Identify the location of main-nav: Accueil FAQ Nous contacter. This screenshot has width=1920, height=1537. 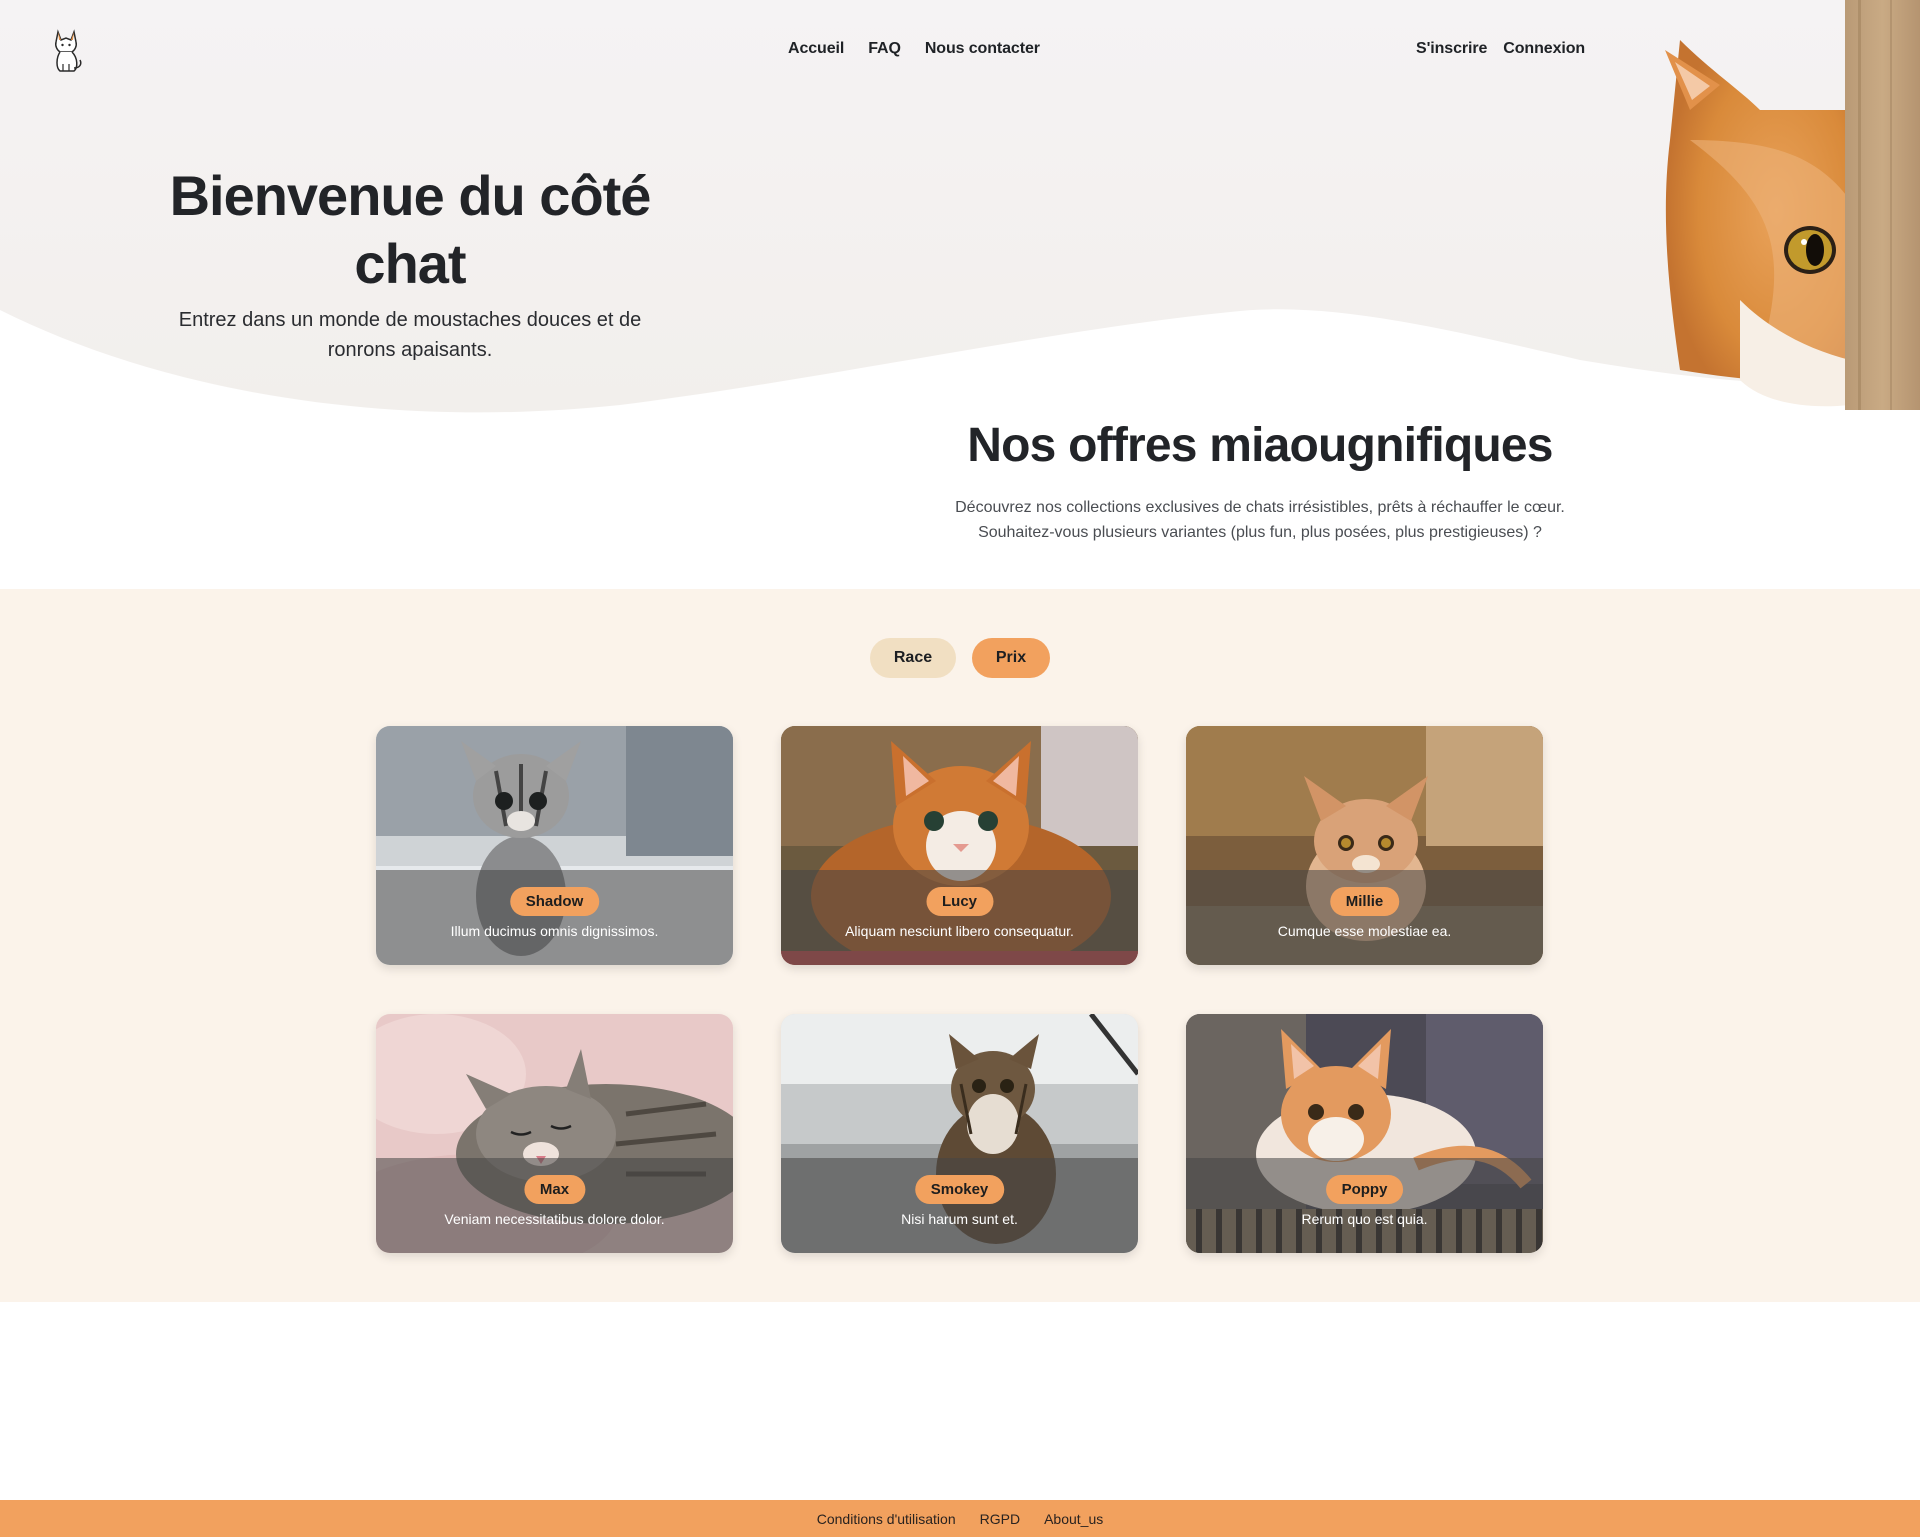
(914, 49).